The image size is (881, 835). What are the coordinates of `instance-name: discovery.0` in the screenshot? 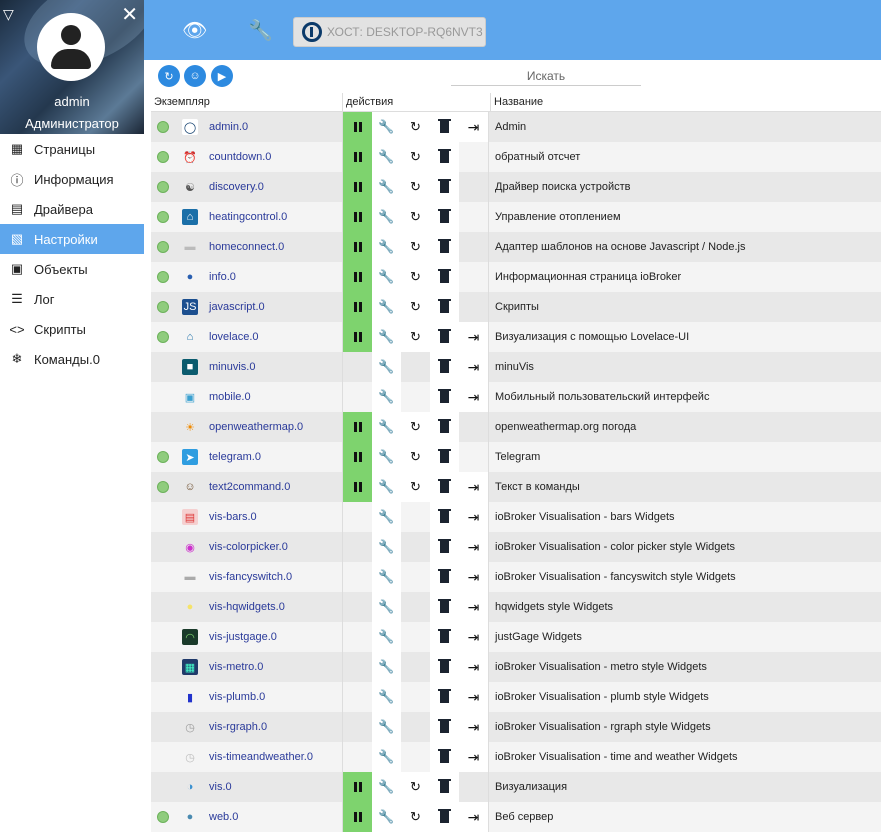 It's located at (274, 187).